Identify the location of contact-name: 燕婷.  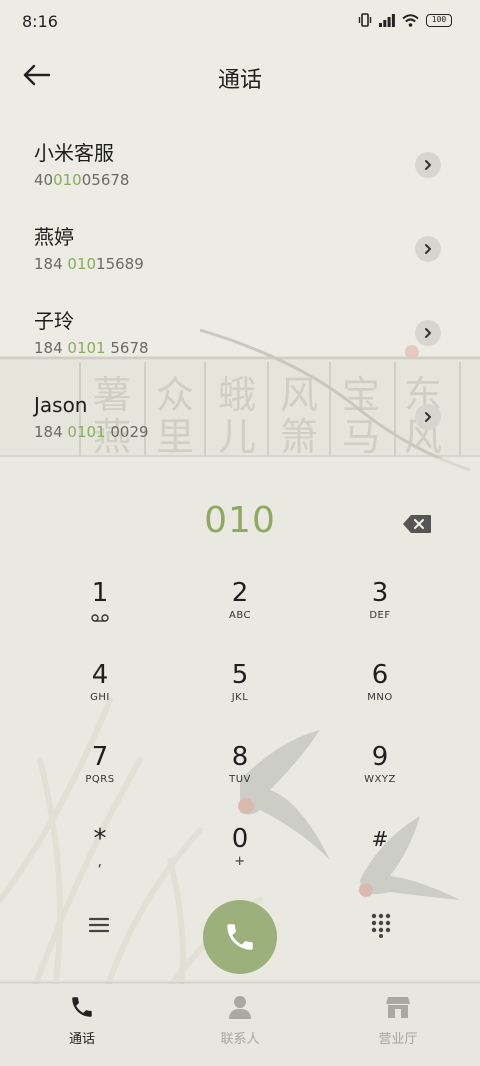
(54, 237).